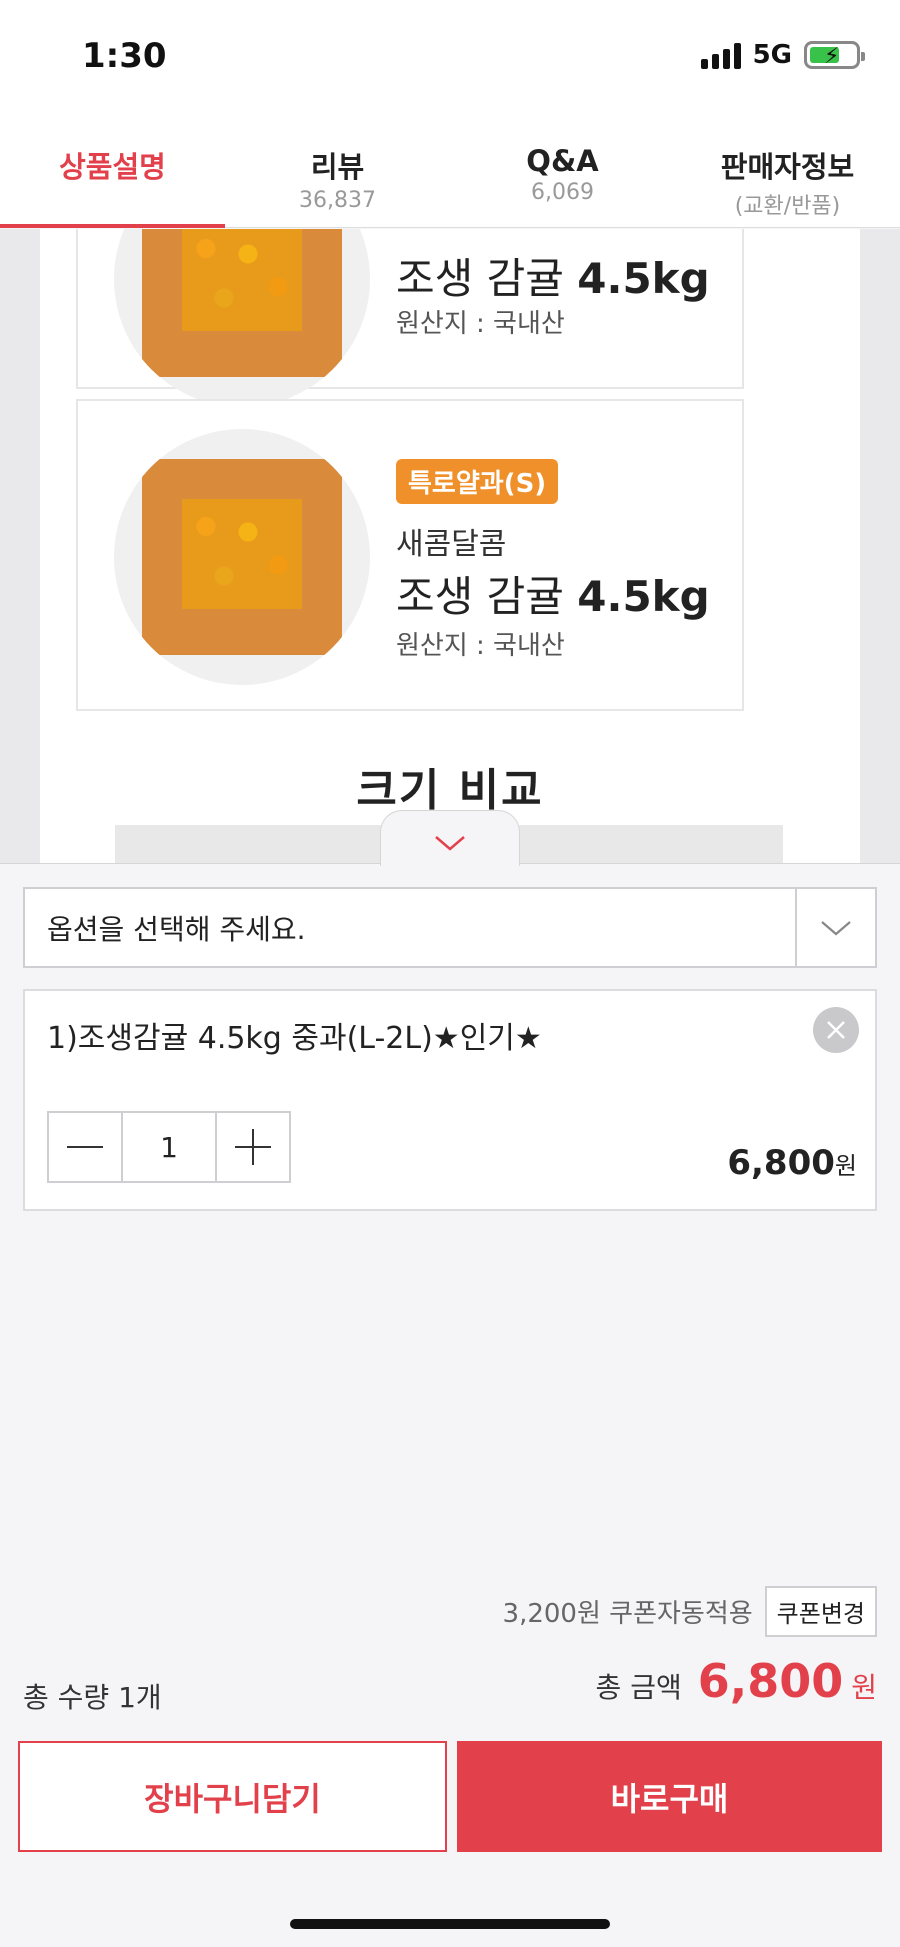  I want to click on close-icon, so click(836, 1030).